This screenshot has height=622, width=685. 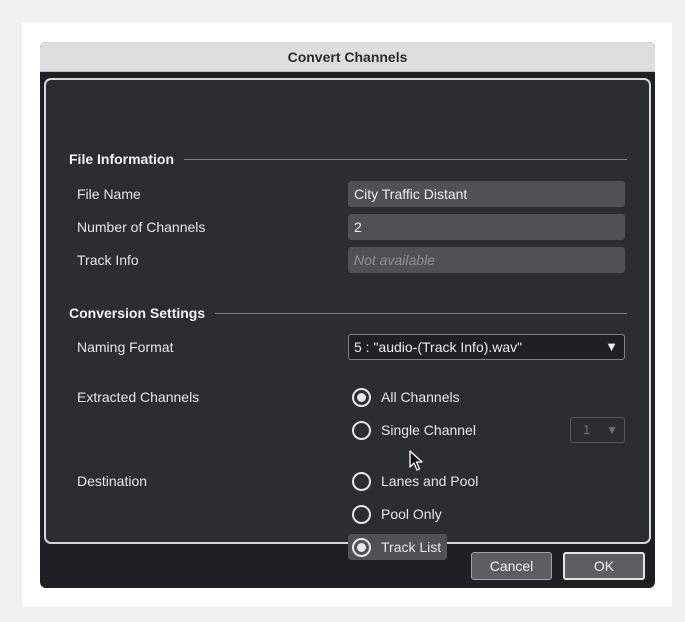 I want to click on pool-only-label: Pool Only, so click(x=411, y=514).